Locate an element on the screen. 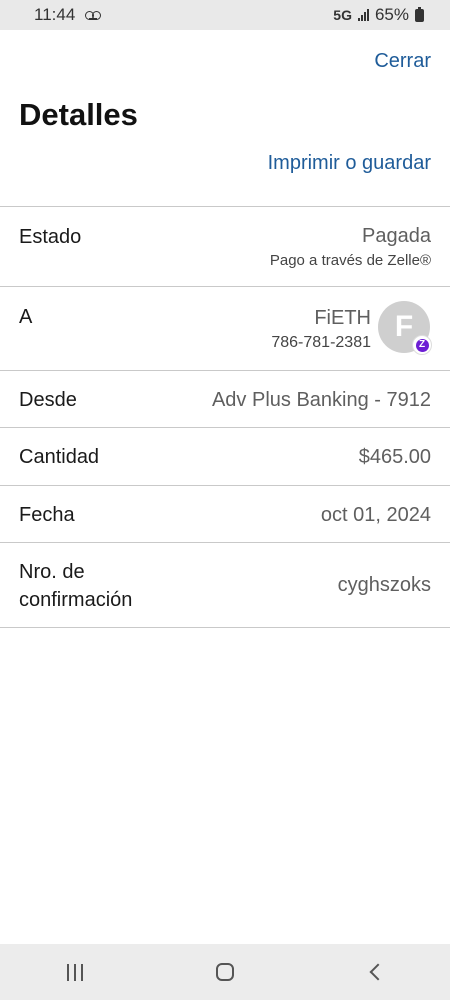 Image resolution: width=450 pixels, height=1000 pixels. recent-apps-icon is located at coordinates (75, 972).